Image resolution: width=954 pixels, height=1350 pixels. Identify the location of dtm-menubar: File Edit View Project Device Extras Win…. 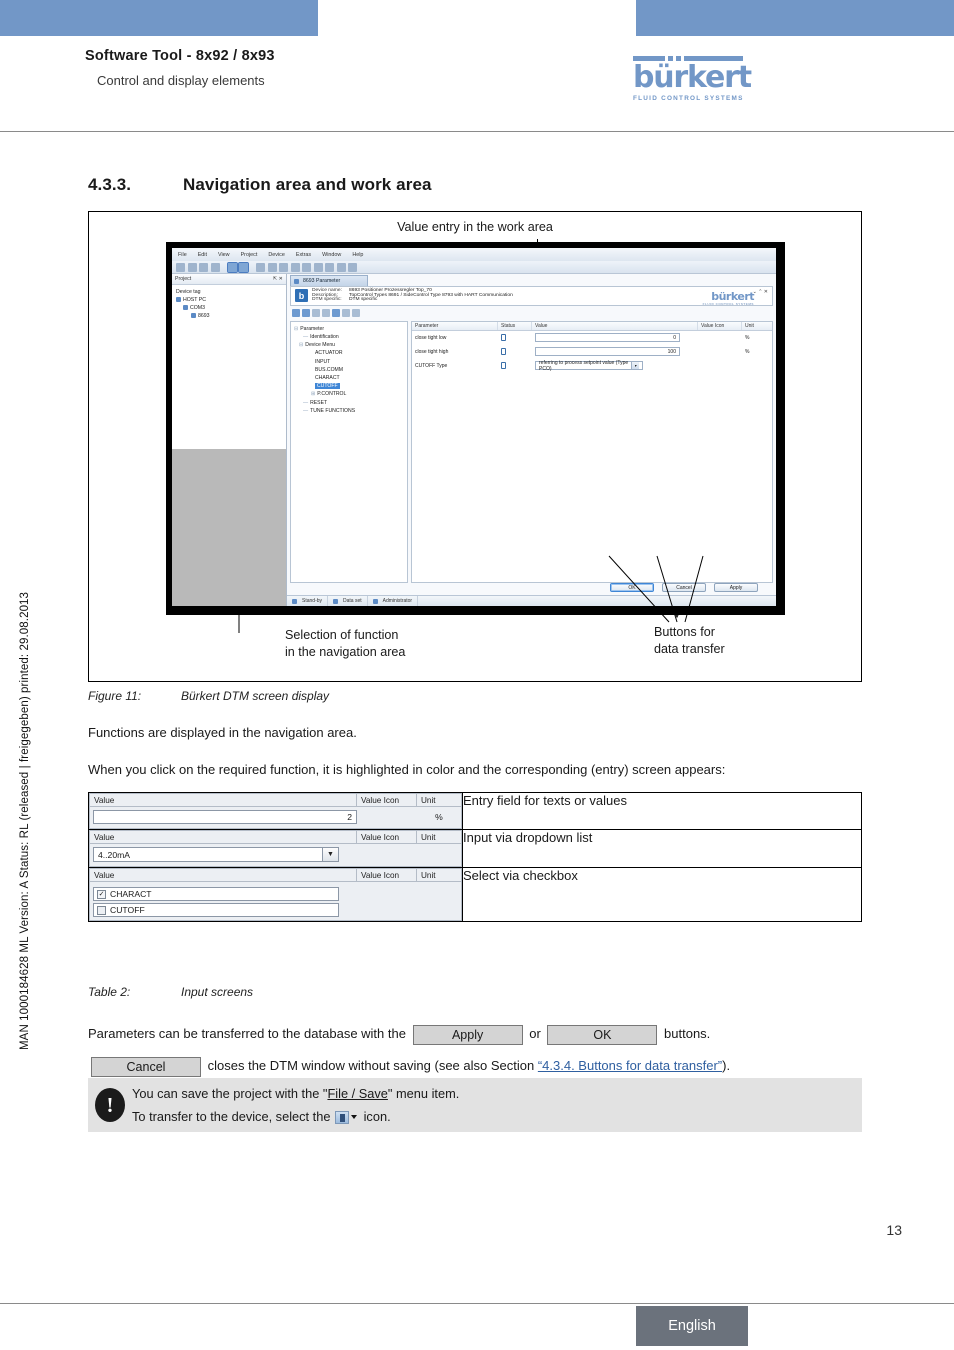
(474, 254).